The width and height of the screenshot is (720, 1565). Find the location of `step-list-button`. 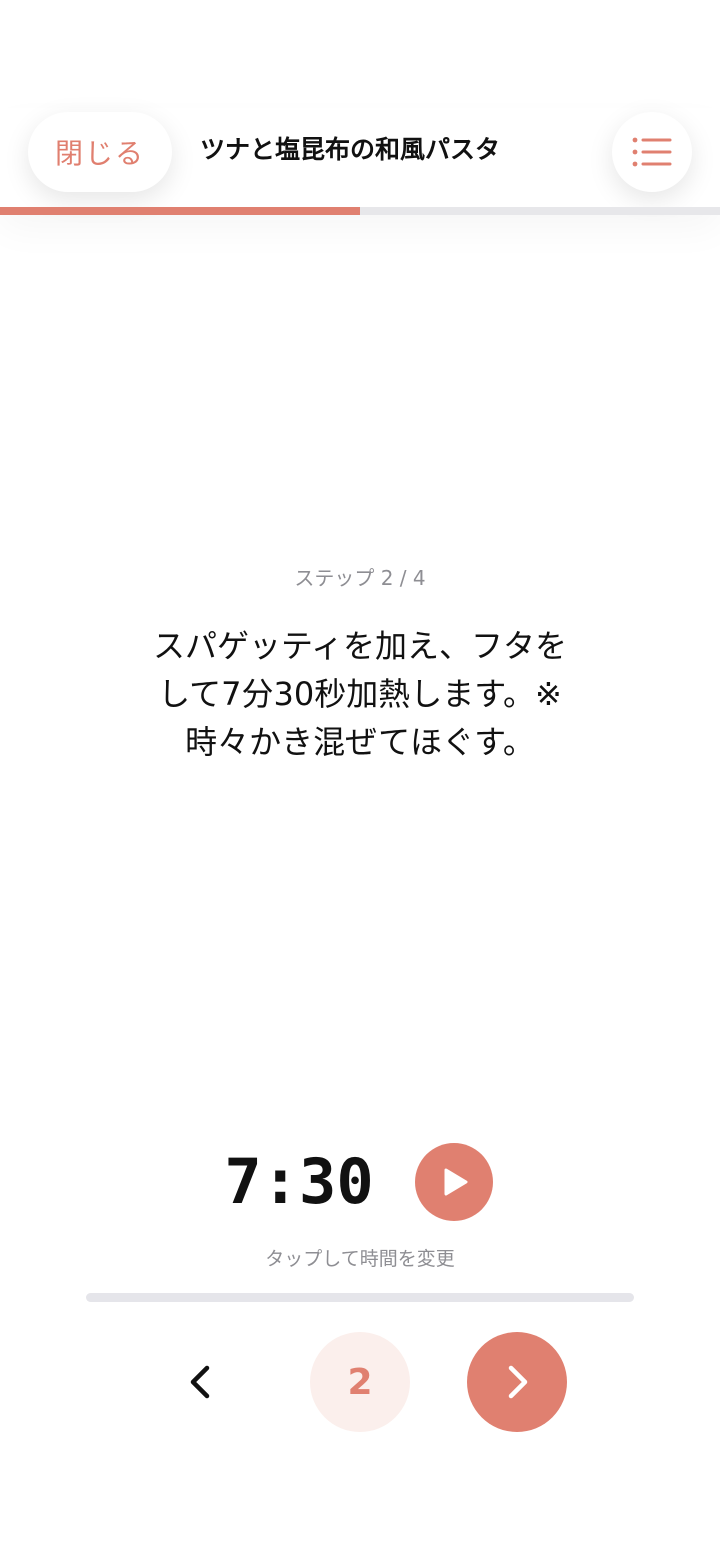

step-list-button is located at coordinates (652, 152).